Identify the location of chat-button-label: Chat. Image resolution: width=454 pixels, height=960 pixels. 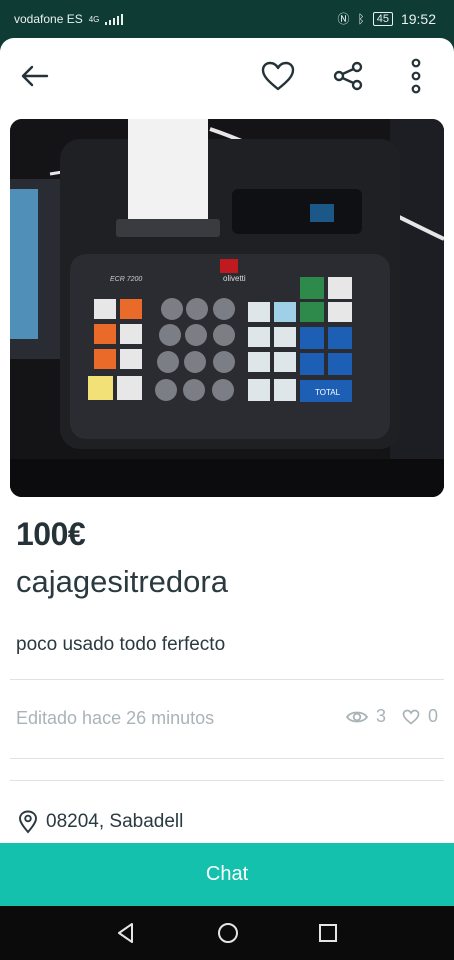
(227, 874).